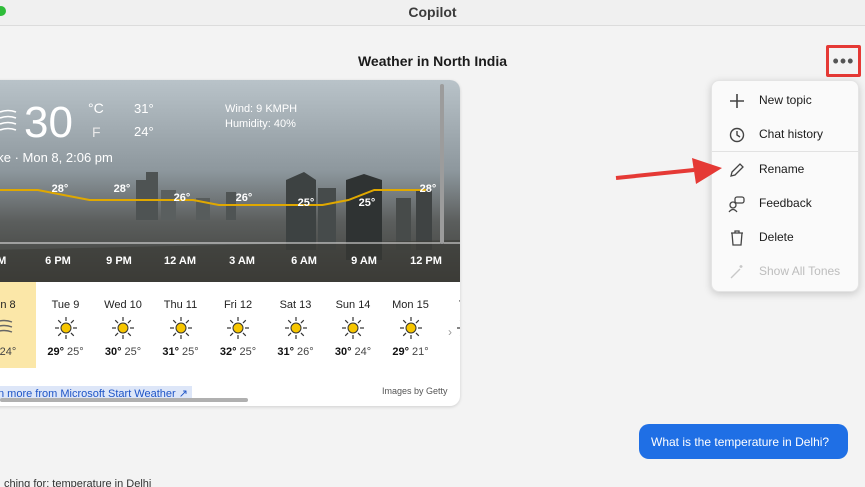 The image size is (865, 487). What do you see at coordinates (260, 124) in the screenshot?
I see `humidity: Humidity: 40%` at bounding box center [260, 124].